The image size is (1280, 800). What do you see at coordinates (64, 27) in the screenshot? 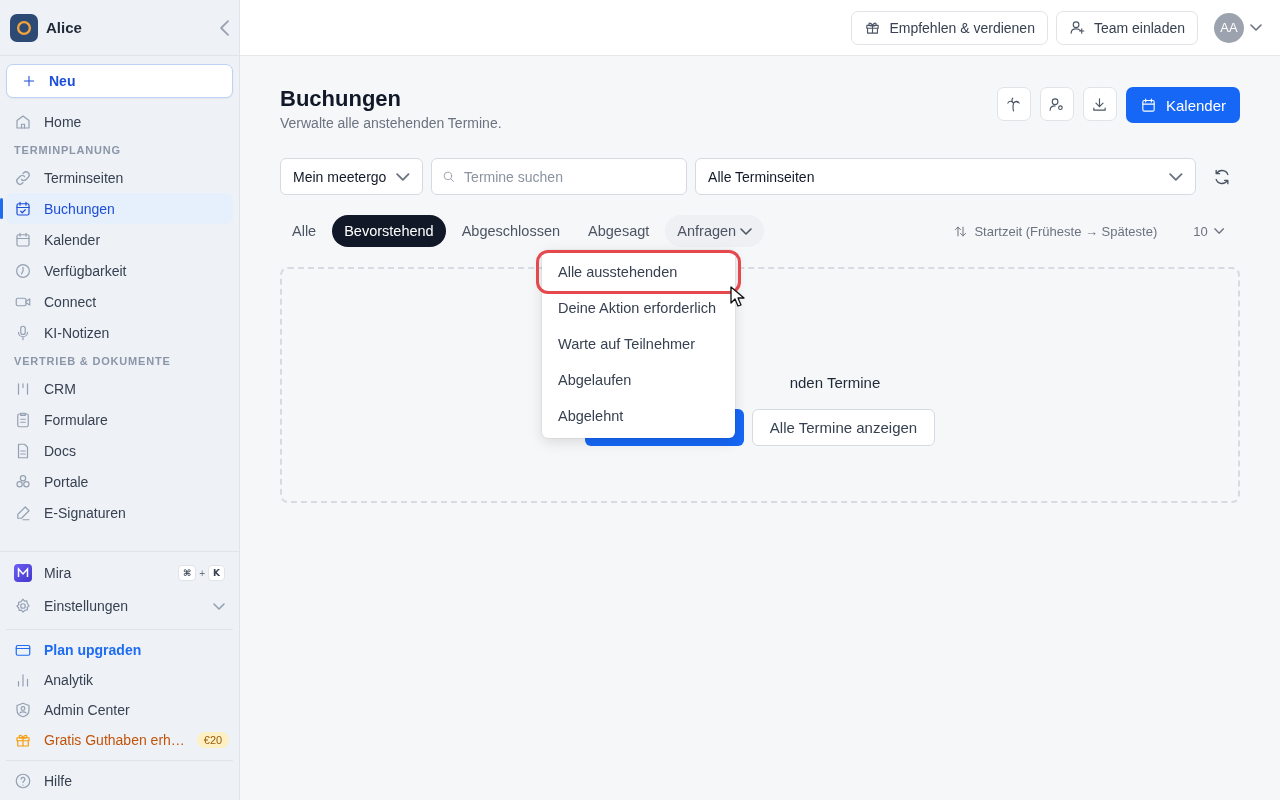
I see `workspace-name: Alice` at bounding box center [64, 27].